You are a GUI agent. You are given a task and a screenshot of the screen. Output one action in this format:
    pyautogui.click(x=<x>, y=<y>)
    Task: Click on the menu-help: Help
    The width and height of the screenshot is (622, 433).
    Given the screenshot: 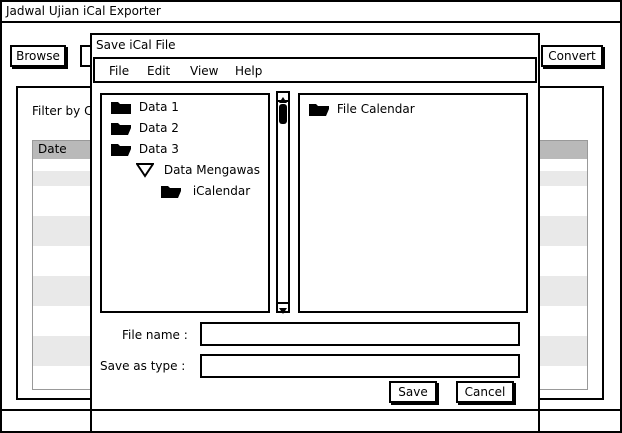 What is the action you would take?
    pyautogui.click(x=248, y=71)
    